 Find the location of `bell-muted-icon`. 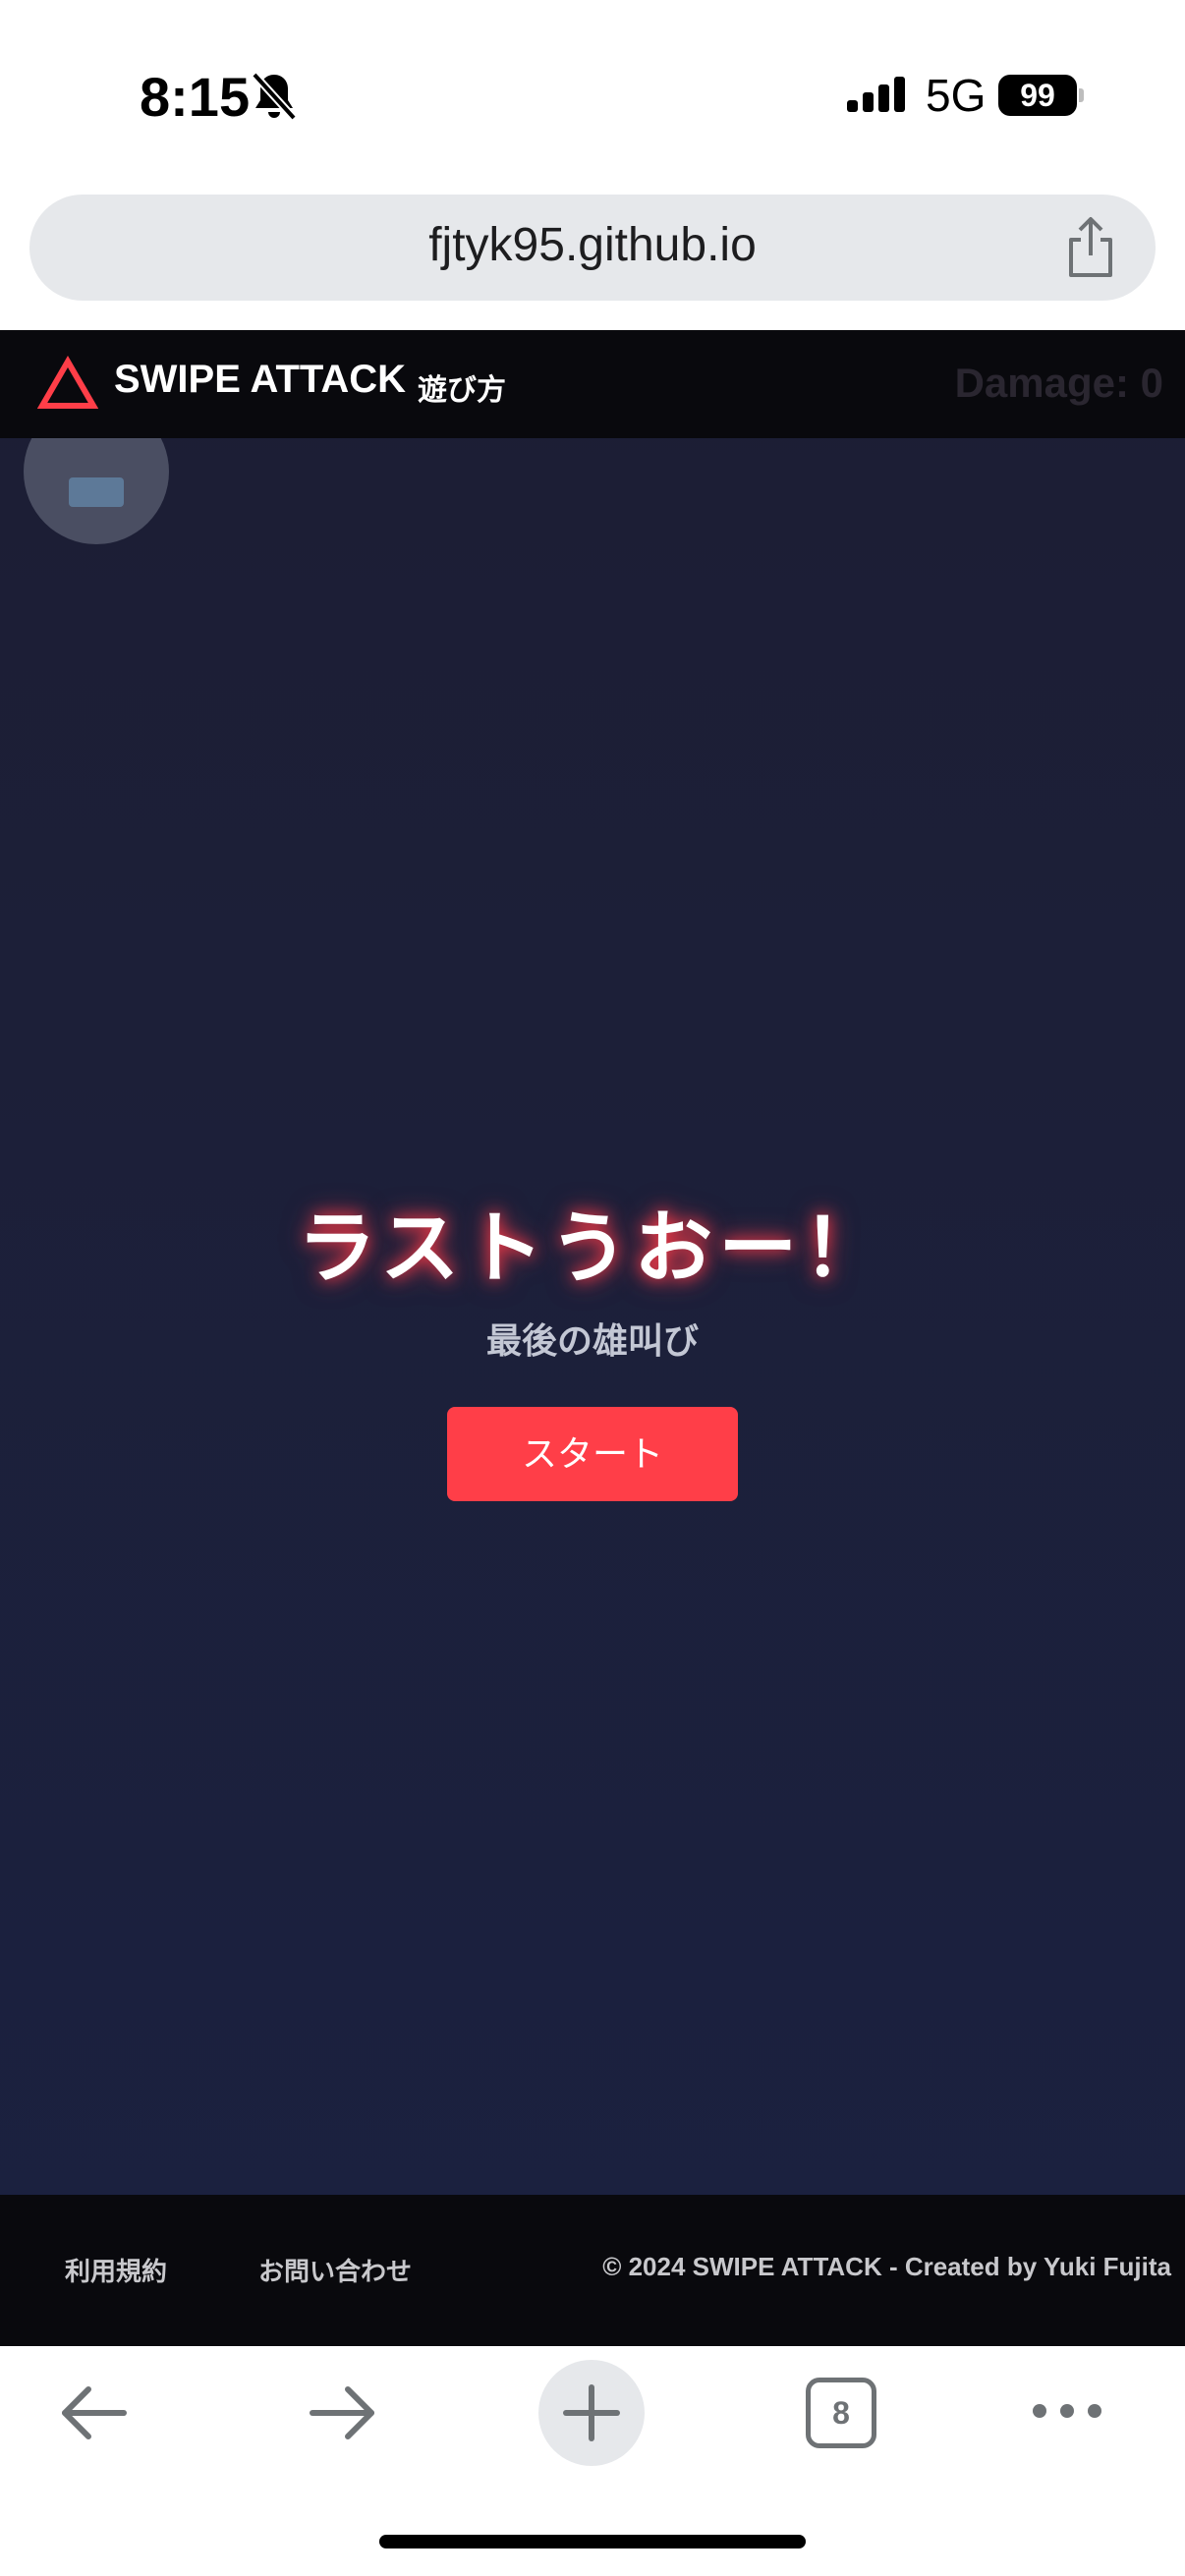

bell-muted-icon is located at coordinates (275, 96).